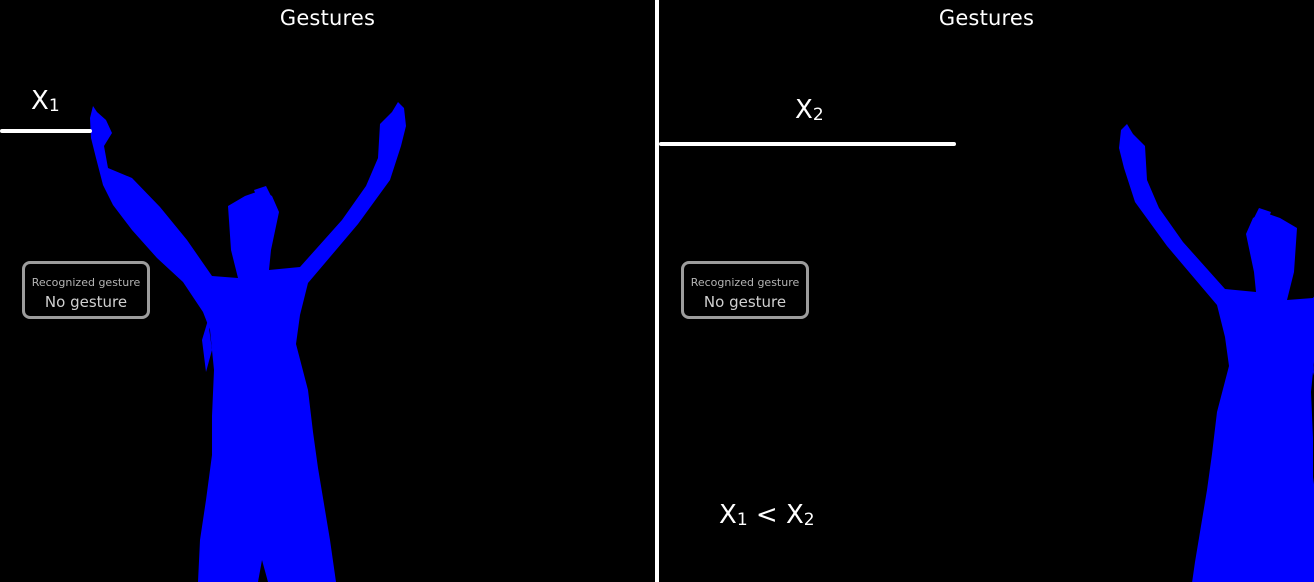  Describe the element at coordinates (794, 515) in the screenshot. I see `comparison-right-symbol: X` at that location.